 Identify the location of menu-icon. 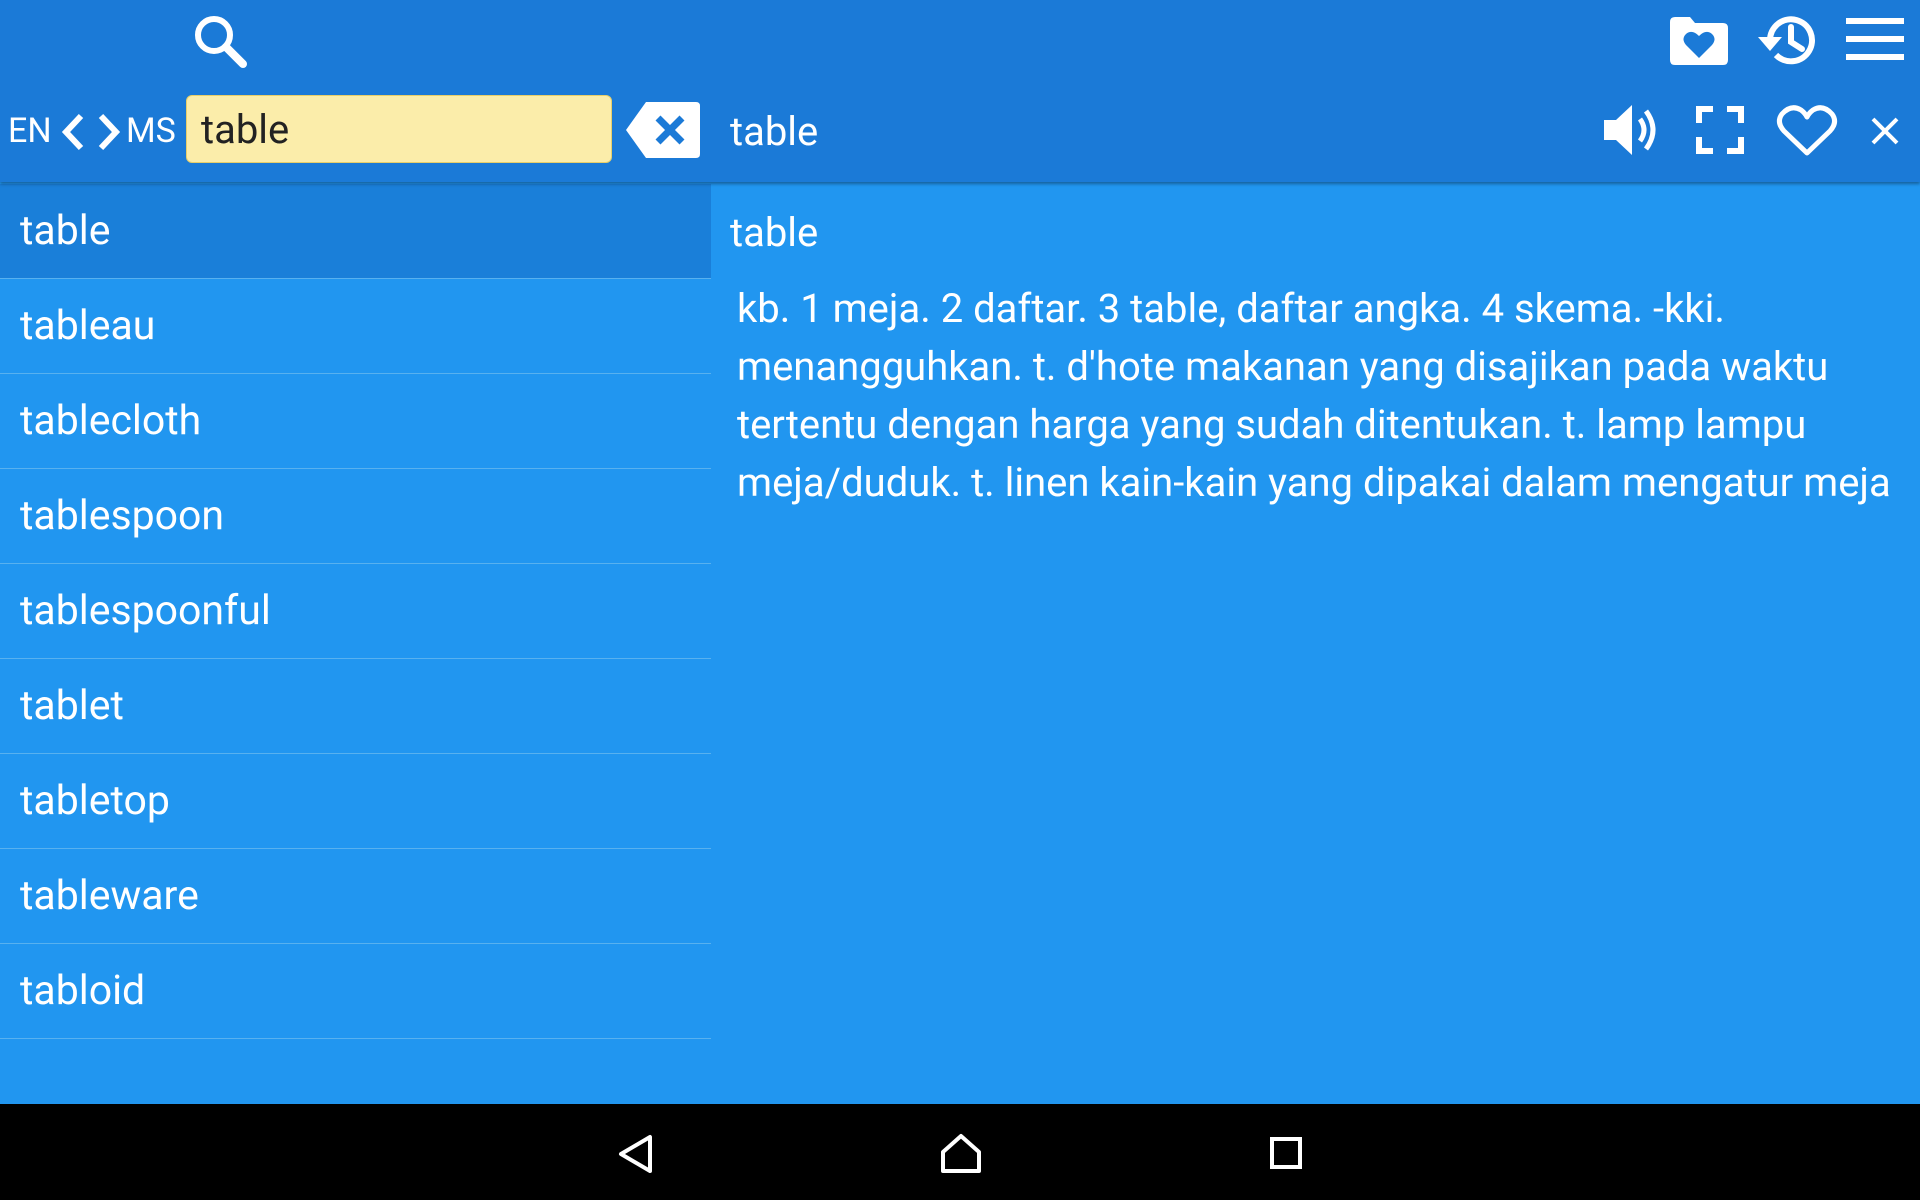
(1875, 39).